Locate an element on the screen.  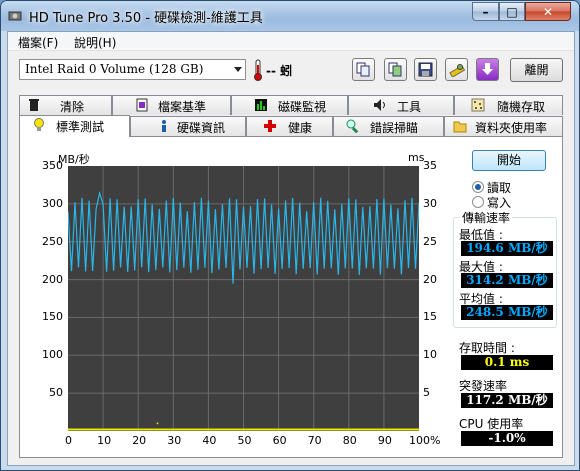
y-tick-left: 100 is located at coordinates (52, 355).